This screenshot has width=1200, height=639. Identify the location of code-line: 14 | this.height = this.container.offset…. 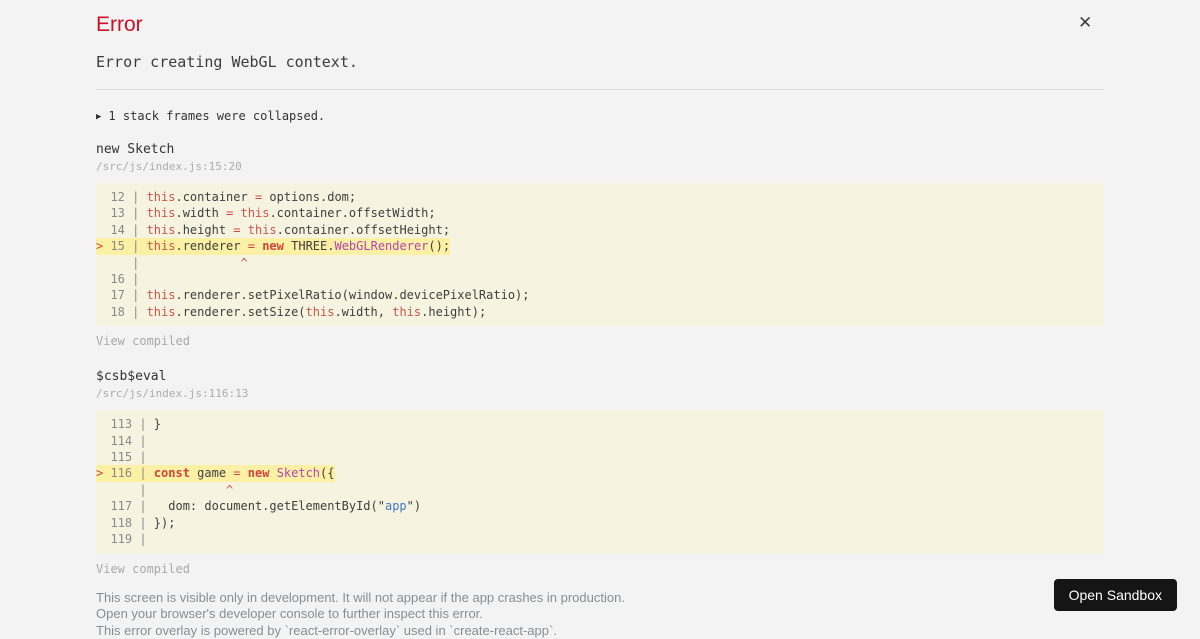
(600, 230).